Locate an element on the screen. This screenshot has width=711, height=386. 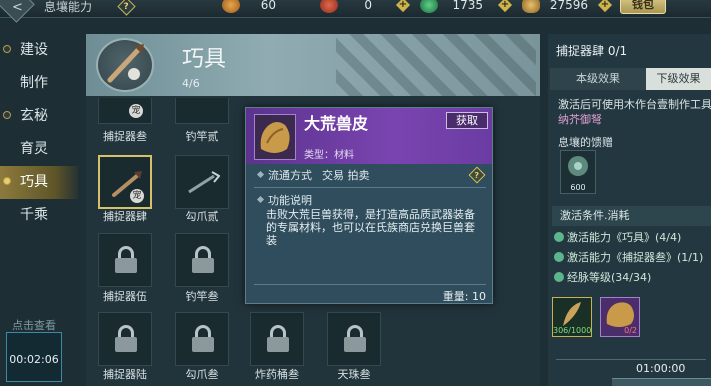
add-resource-2-button: + is located at coordinates (403, 6).